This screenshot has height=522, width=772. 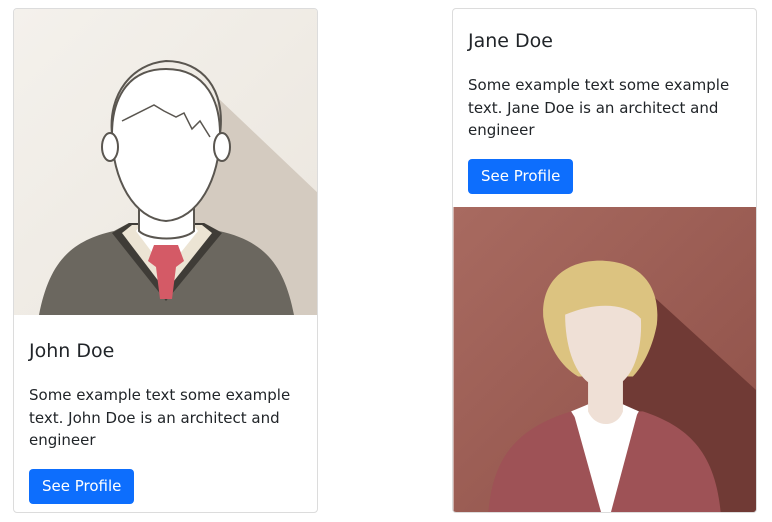 I want to click on card-title: John Doe, so click(x=72, y=351).